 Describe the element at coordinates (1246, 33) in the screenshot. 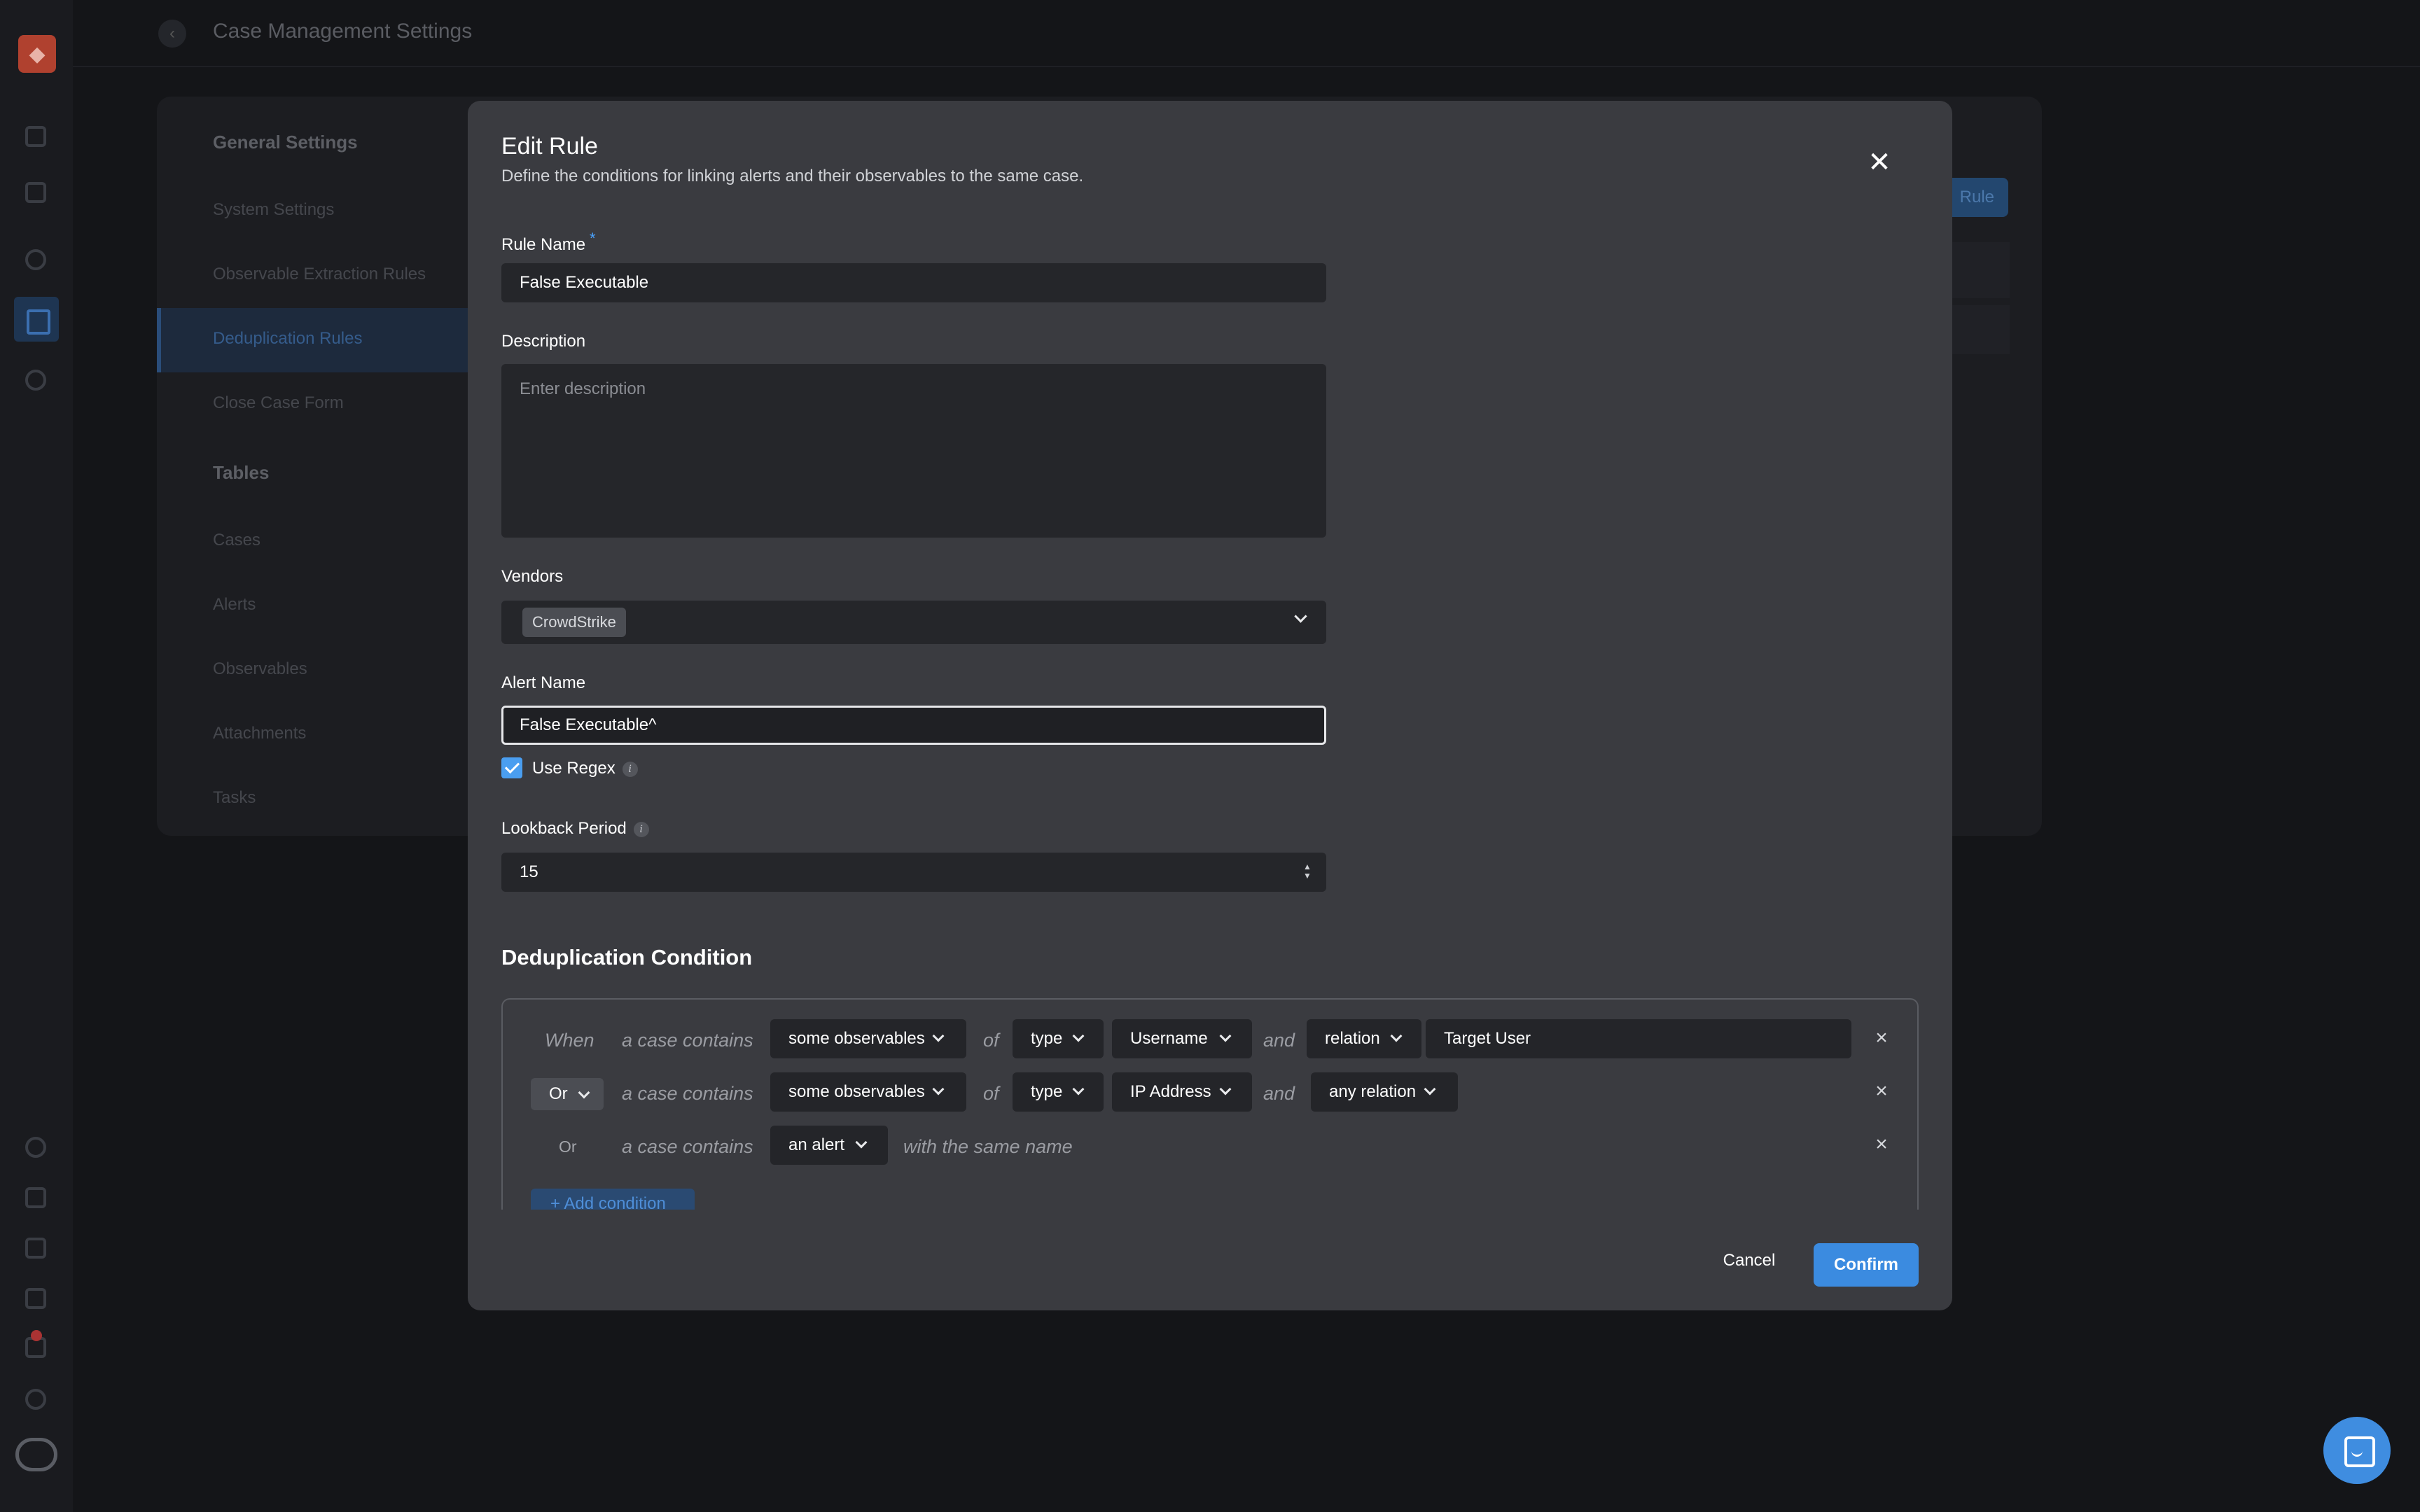

I see `top-bar: ‹ Case Management Settings` at that location.